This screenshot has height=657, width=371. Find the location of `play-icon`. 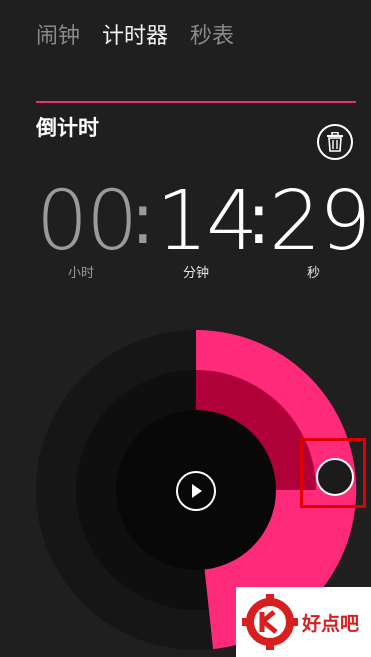

play-icon is located at coordinates (197, 491).